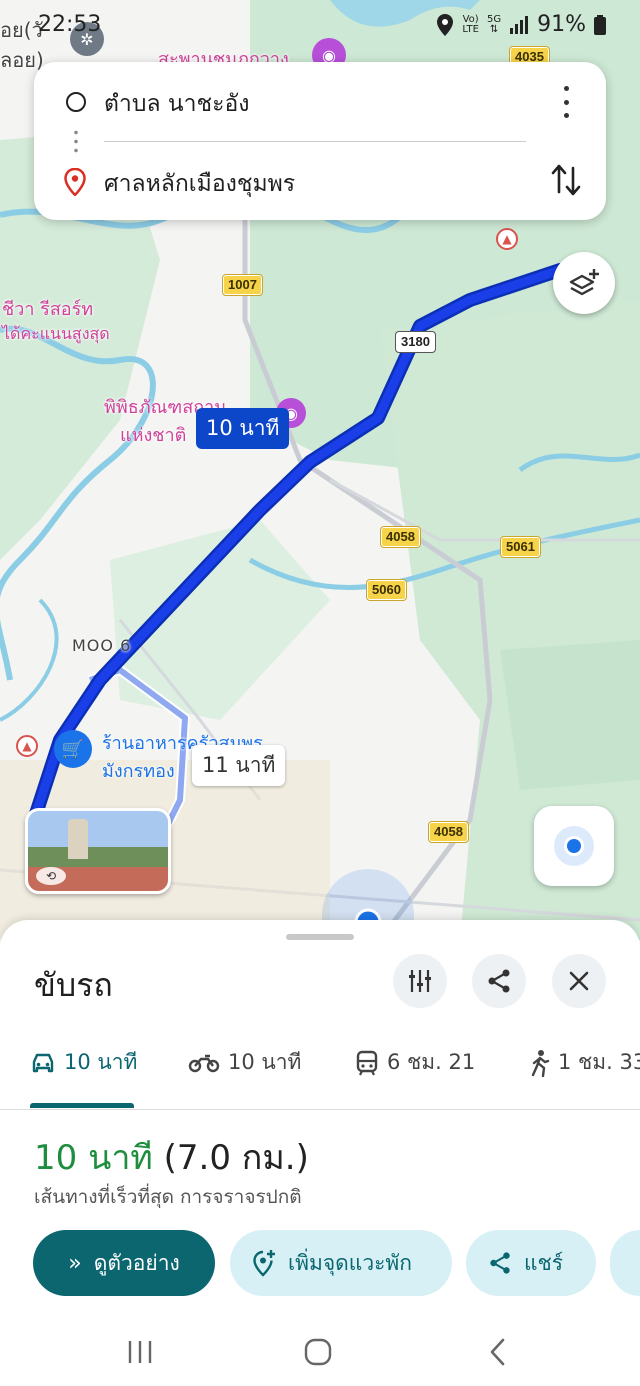 This screenshot has height=1386, width=640. I want to click on status-bar: 22:53 Vo) LTE 5G ⇅ 91%, so click(320, 26).